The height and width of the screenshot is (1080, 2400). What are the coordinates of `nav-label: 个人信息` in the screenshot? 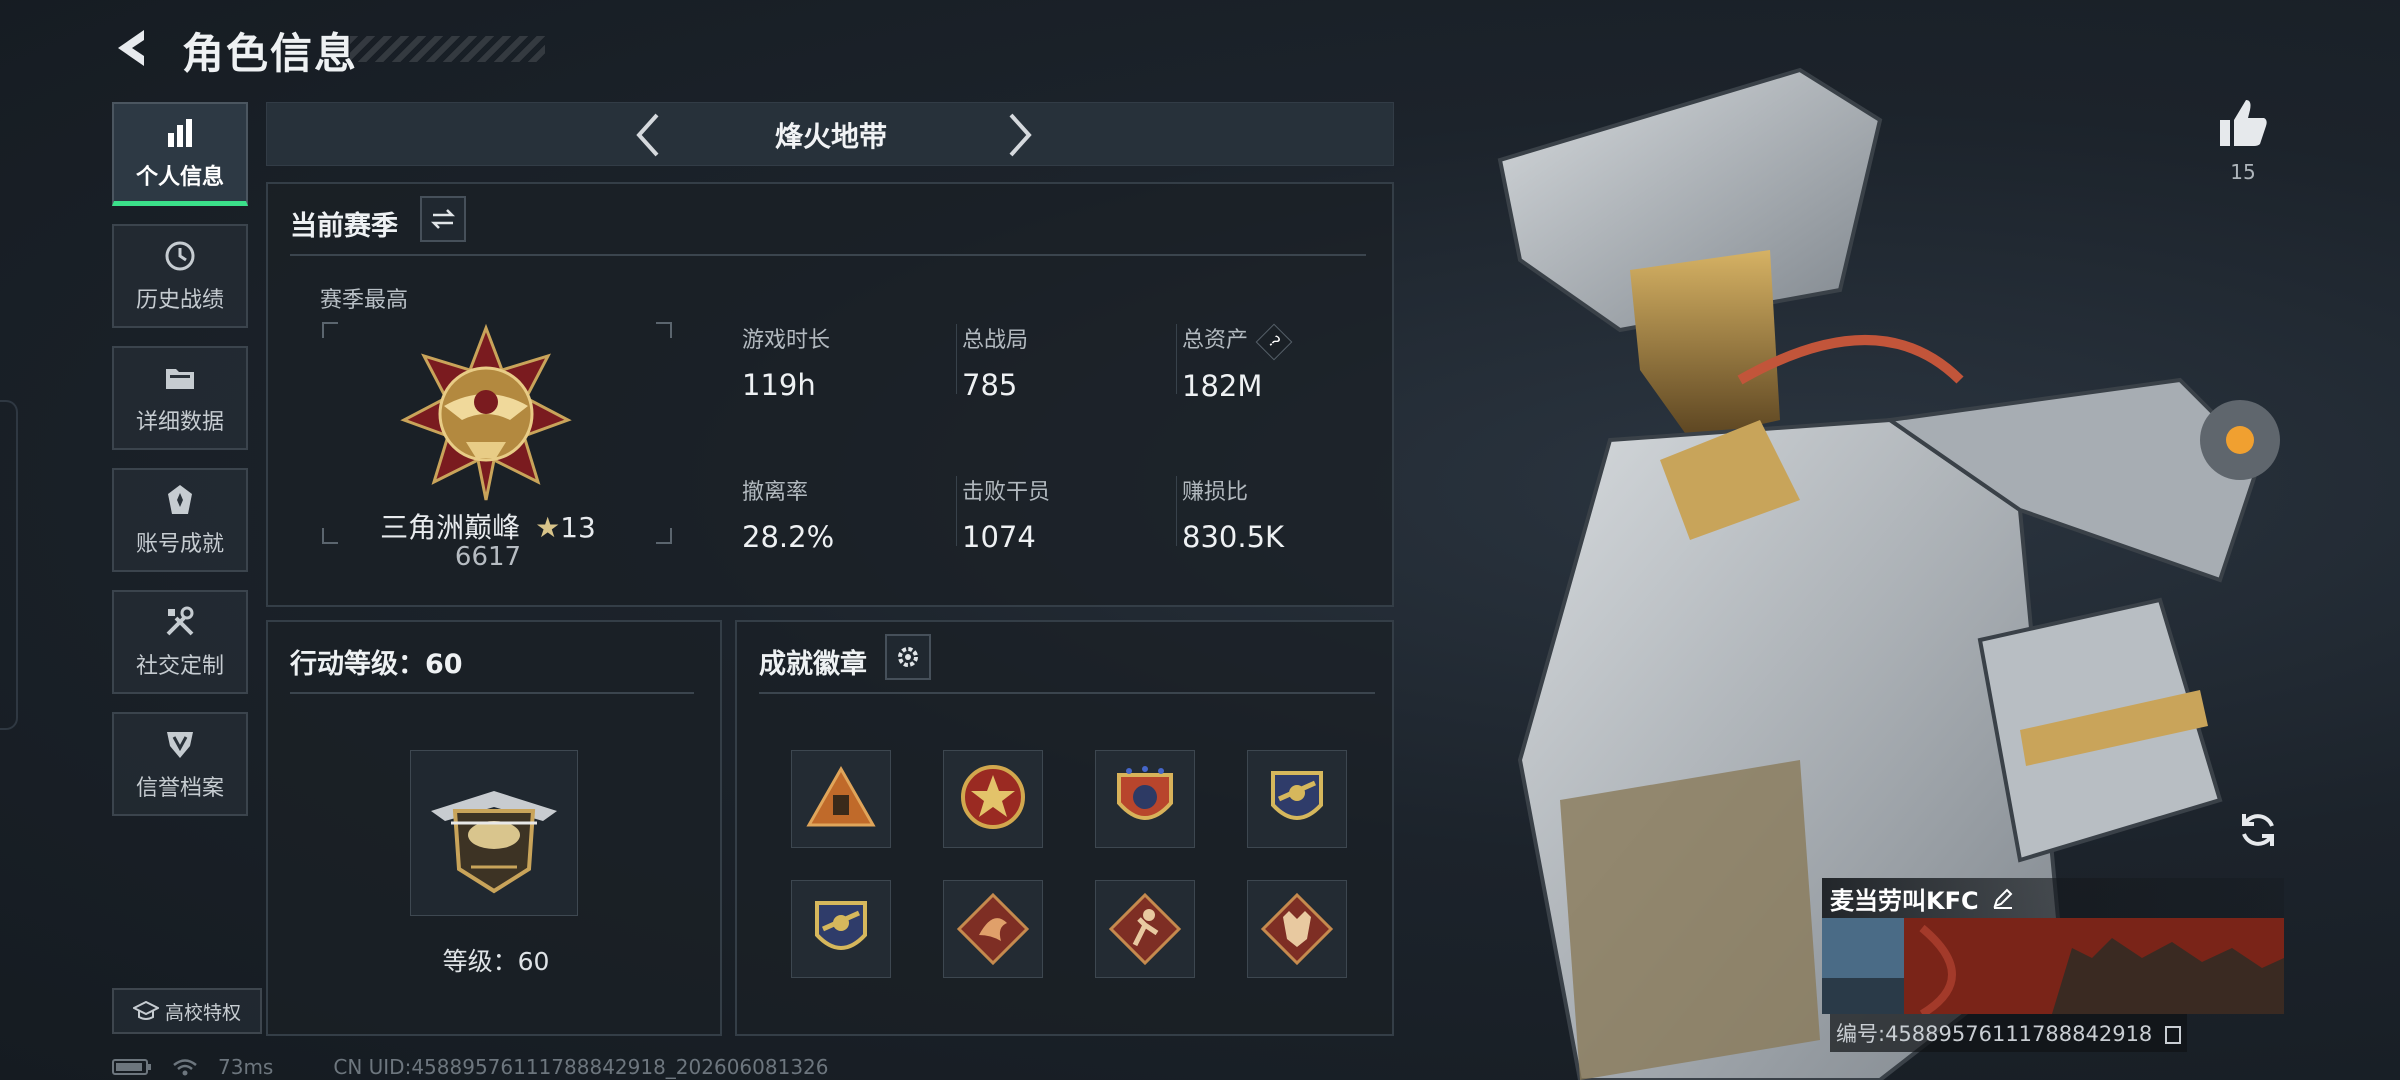 It's located at (179, 177).